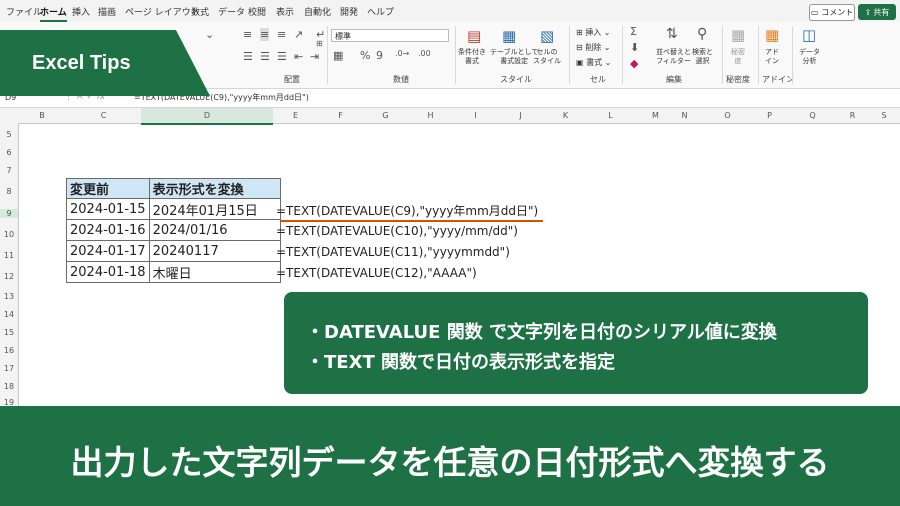  What do you see at coordinates (265, 34) in the screenshot?
I see `align-middle-icon: ≡` at bounding box center [265, 34].